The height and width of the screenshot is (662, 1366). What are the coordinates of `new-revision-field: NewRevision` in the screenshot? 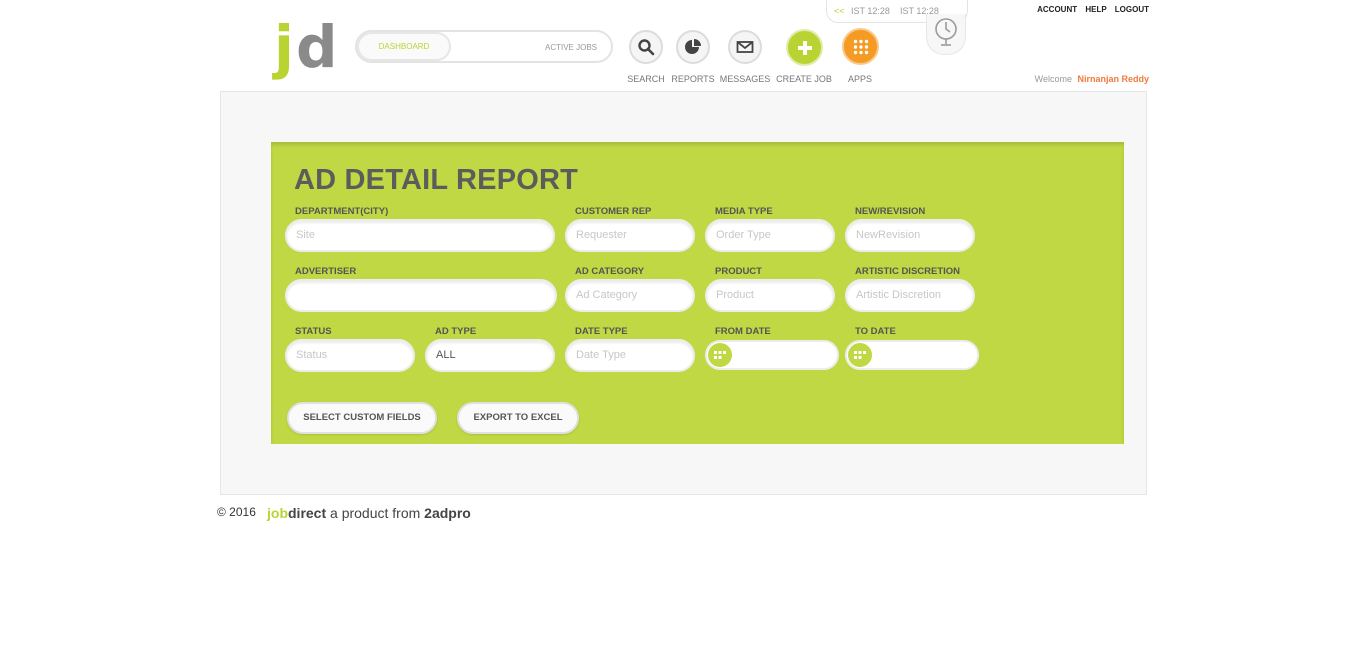 It's located at (910, 235).